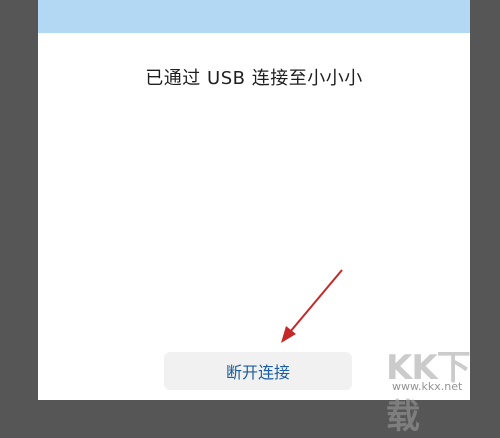 This screenshot has width=500, height=438. What do you see at coordinates (258, 371) in the screenshot?
I see `disconnect-button: 断开连接` at bounding box center [258, 371].